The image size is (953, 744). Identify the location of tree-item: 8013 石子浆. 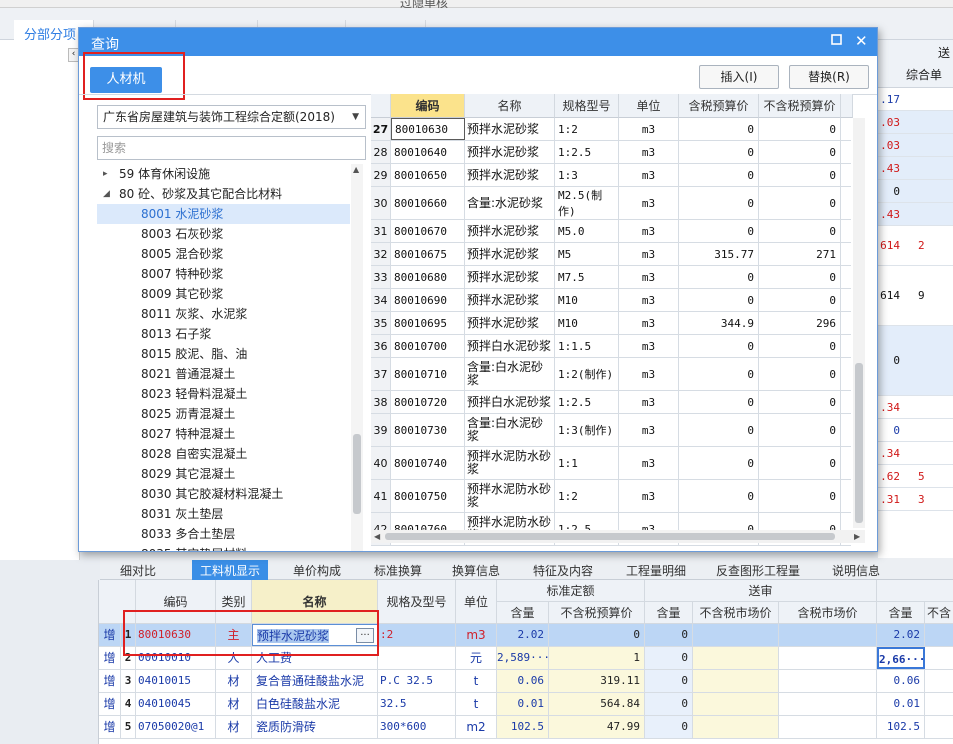
(223, 334).